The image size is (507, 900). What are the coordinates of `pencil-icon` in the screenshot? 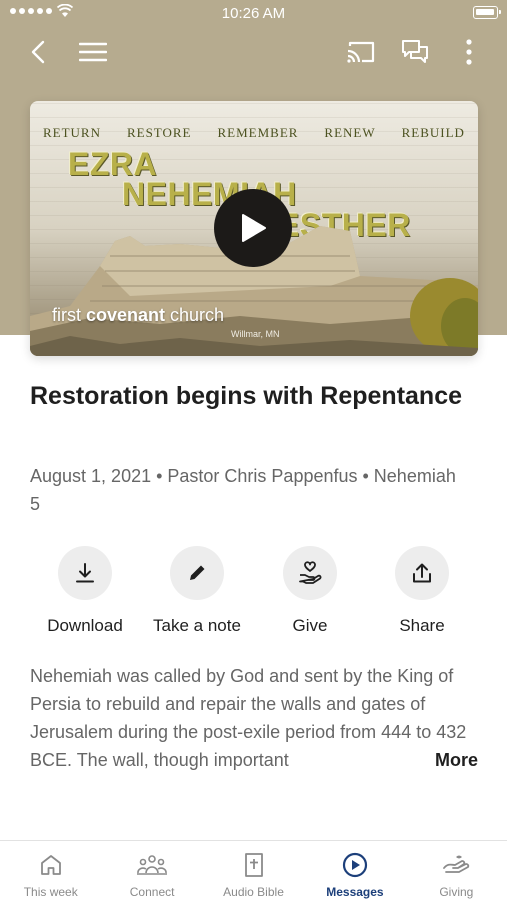 It's located at (197, 573).